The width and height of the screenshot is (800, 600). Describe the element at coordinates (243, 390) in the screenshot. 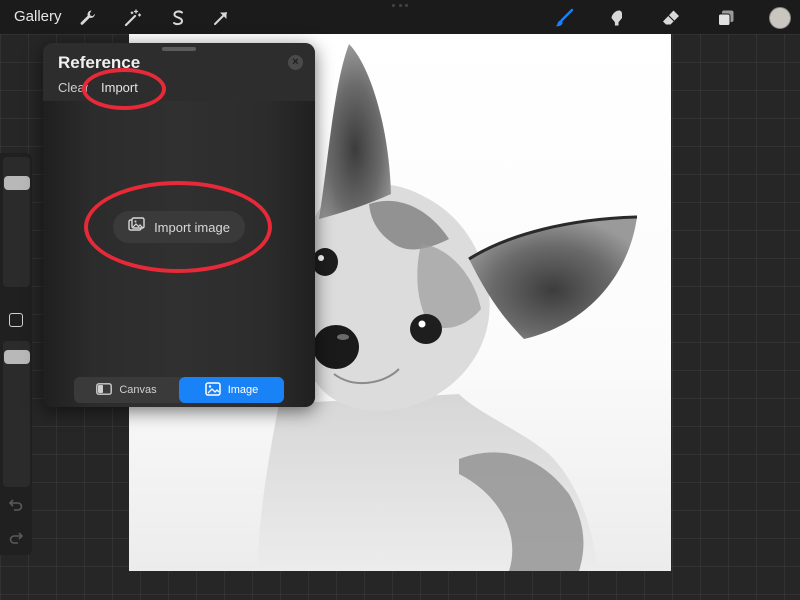

I see `image-segment-label: Image` at that location.